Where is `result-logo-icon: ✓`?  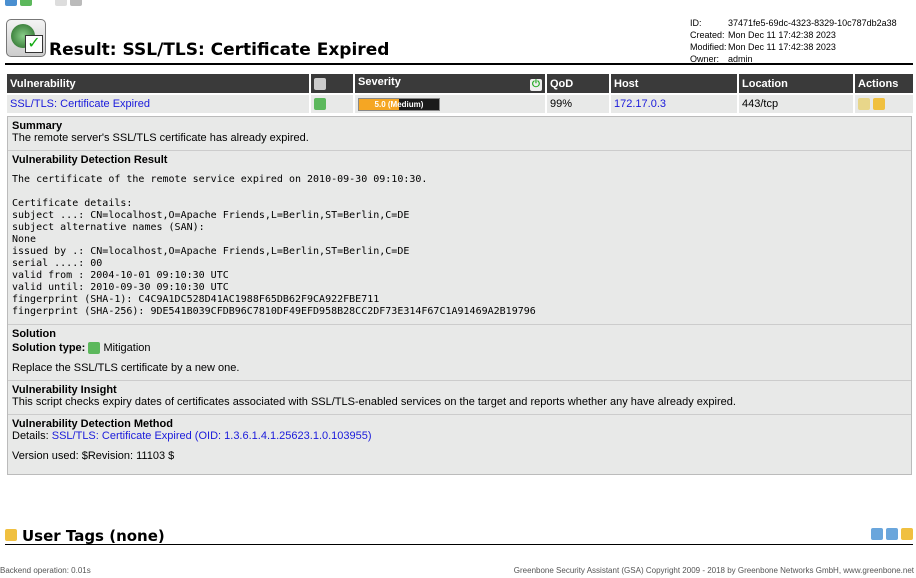
result-logo-icon: ✓ is located at coordinates (26, 38).